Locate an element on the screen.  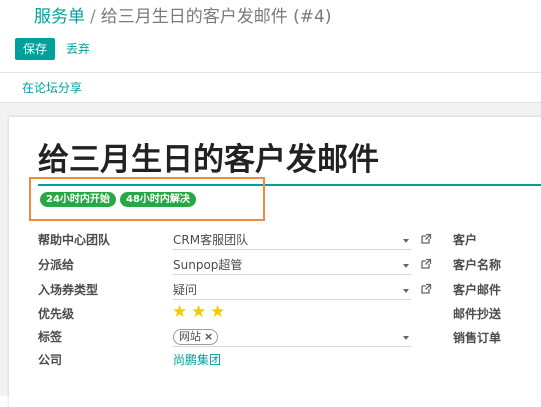
share-on-forum-button: 在论坛分享 is located at coordinates (52, 88).